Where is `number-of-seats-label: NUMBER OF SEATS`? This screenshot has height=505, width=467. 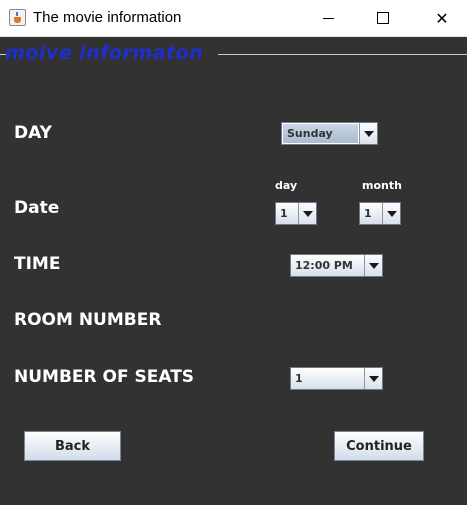
number-of-seats-label: NUMBER OF SEATS is located at coordinates (104, 377).